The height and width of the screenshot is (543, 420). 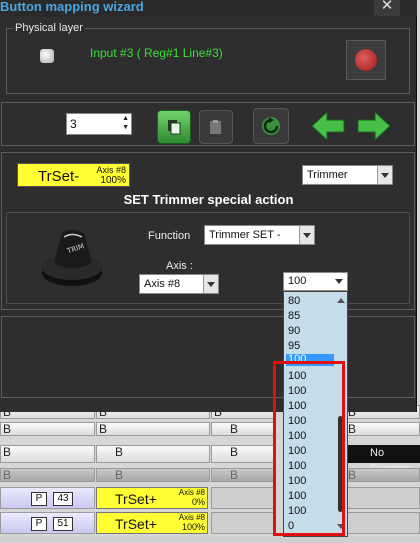 I want to click on arrow-left-icon, so click(x=328, y=126).